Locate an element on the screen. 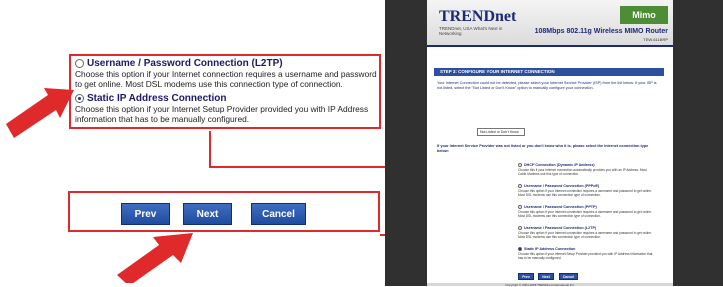 This screenshot has width=723, height=287. pointer-arrow-static-ip-icon is located at coordinates (40, 113).